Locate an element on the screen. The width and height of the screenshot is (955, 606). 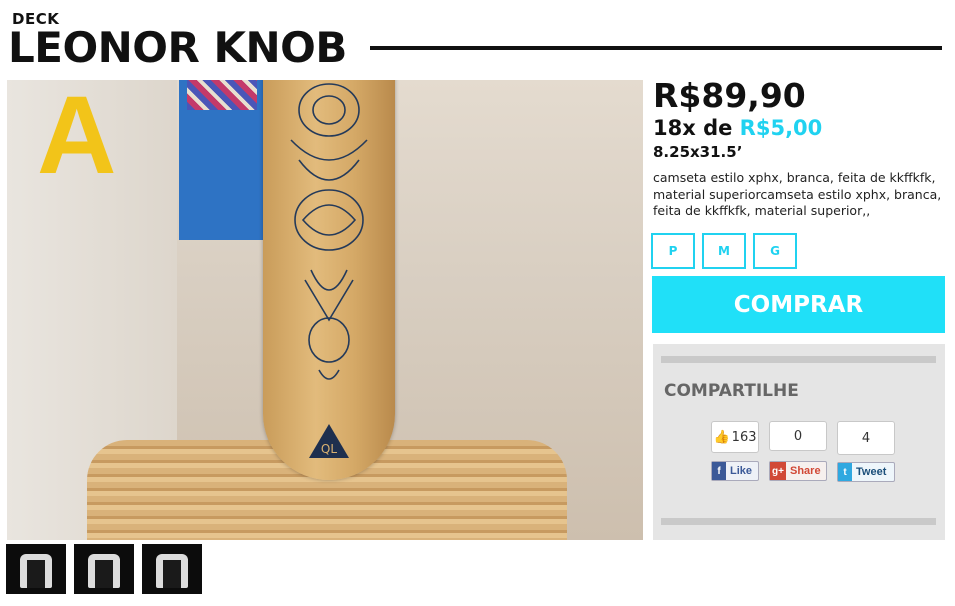
twitter-icon: t is located at coordinates (845, 472).